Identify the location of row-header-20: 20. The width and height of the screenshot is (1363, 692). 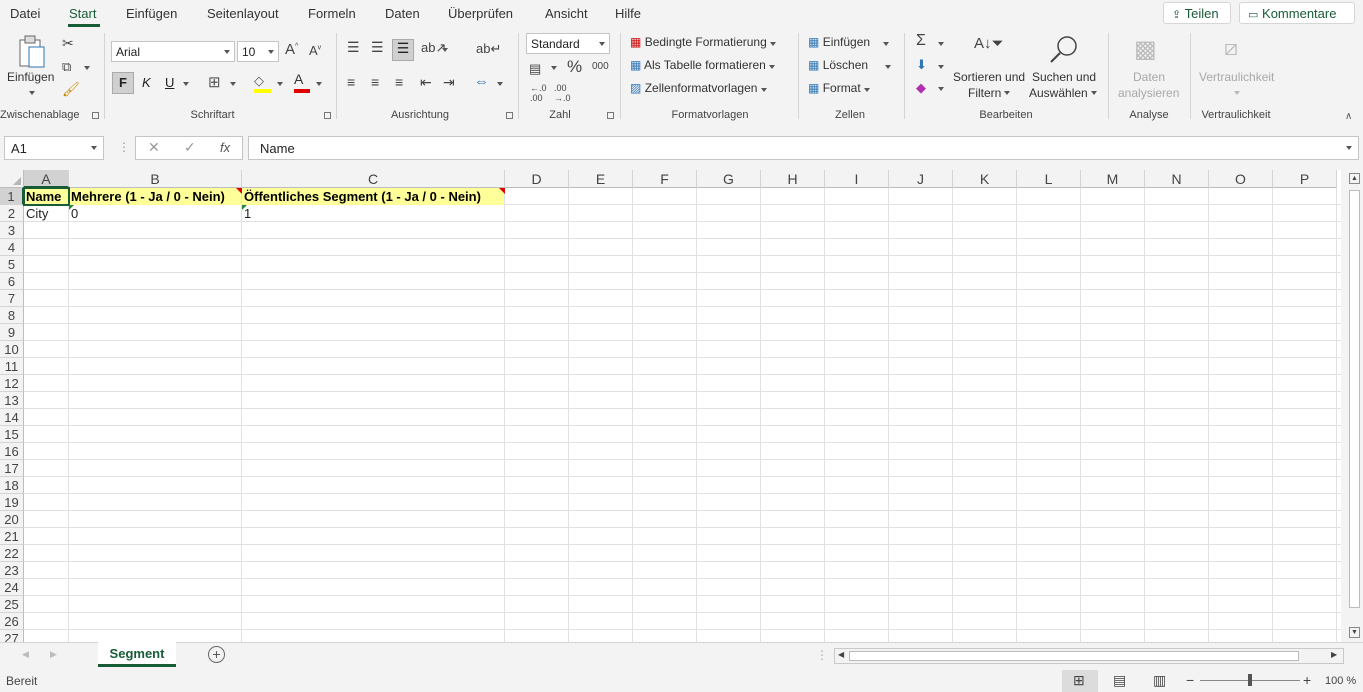
(12, 519).